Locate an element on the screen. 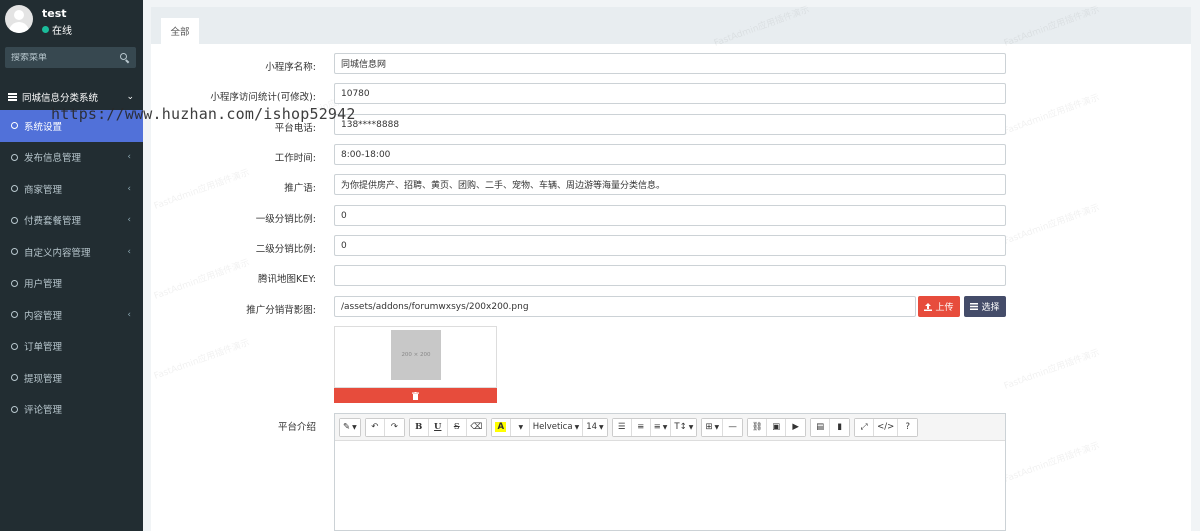 This screenshot has width=1200, height=531. strikethrough-icon: S is located at coordinates (456, 427).